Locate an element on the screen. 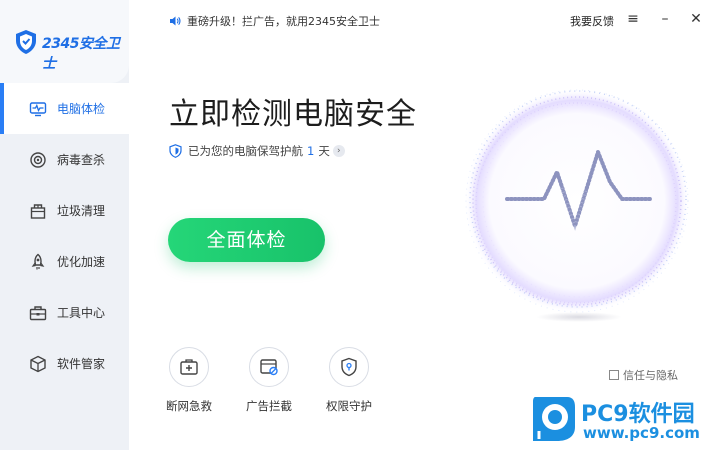 Image resolution: width=722 pixels, height=450 pixels. sidebar-item-label: 软件管家 is located at coordinates (81, 364).